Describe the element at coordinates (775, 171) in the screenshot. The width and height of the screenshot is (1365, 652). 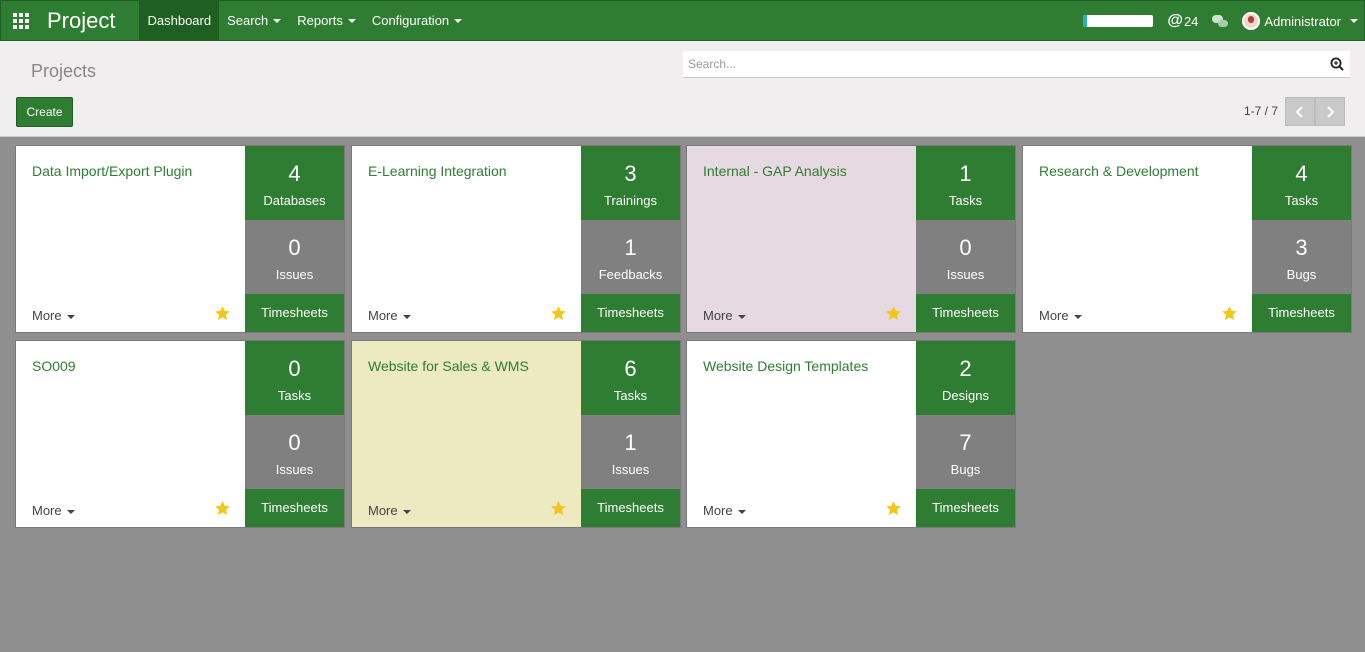
I see `project-title: Internal - GAP Analysis` at that location.